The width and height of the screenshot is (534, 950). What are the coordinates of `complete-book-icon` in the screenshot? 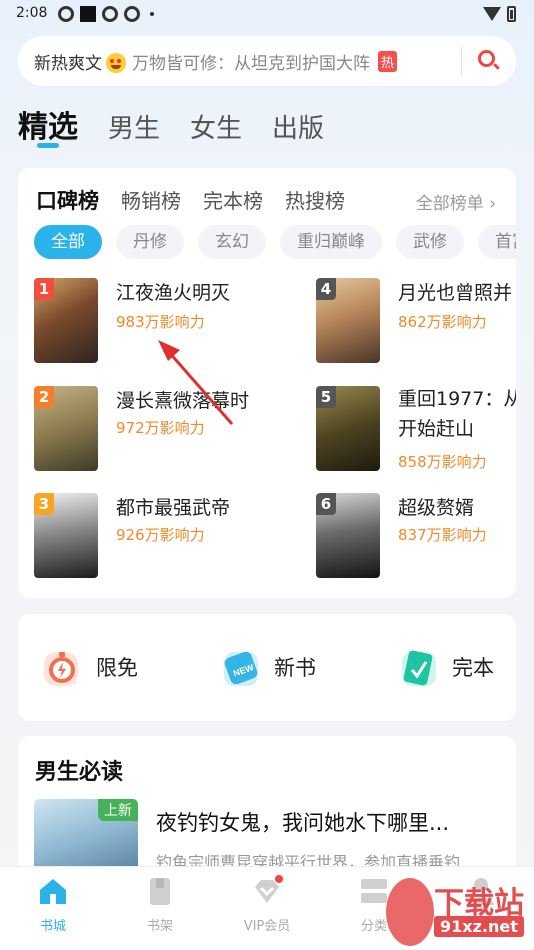 It's located at (418, 667).